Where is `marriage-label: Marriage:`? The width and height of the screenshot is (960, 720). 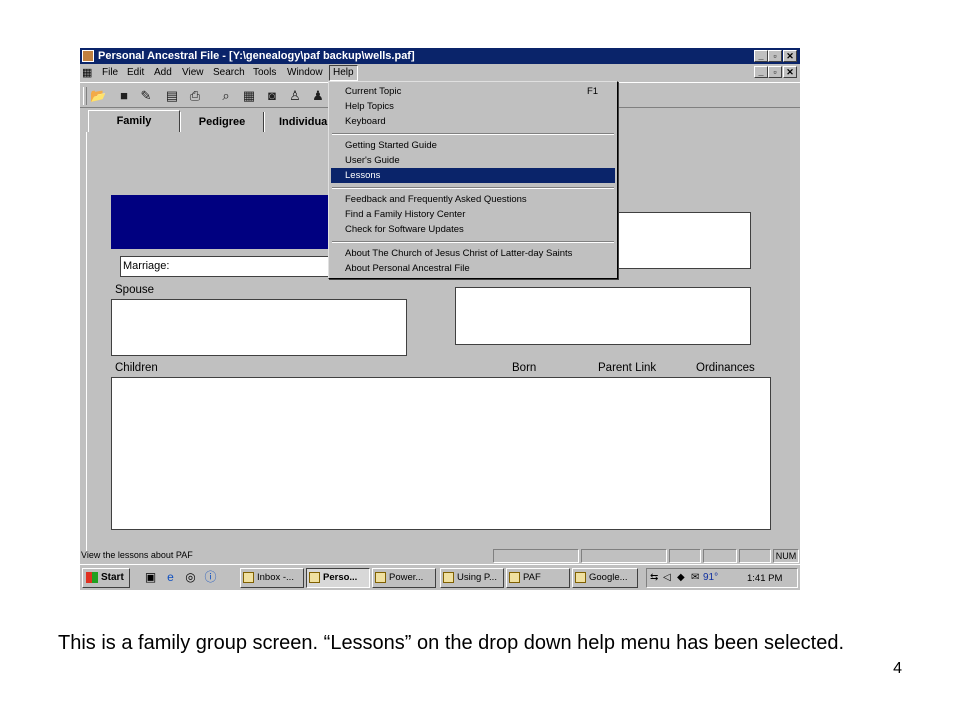
marriage-label: Marriage: is located at coordinates (146, 266).